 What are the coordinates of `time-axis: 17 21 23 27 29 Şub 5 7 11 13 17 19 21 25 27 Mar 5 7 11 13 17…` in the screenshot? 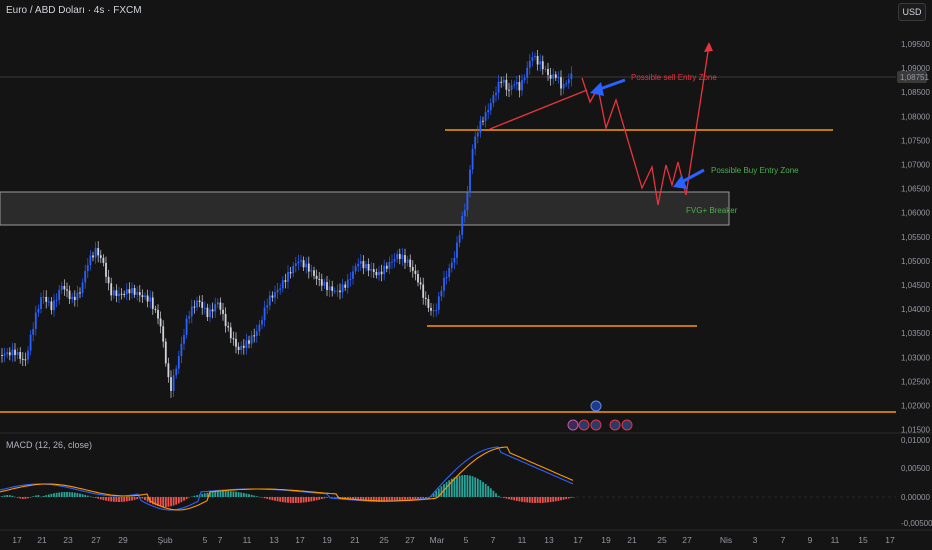 It's located at (453, 540).